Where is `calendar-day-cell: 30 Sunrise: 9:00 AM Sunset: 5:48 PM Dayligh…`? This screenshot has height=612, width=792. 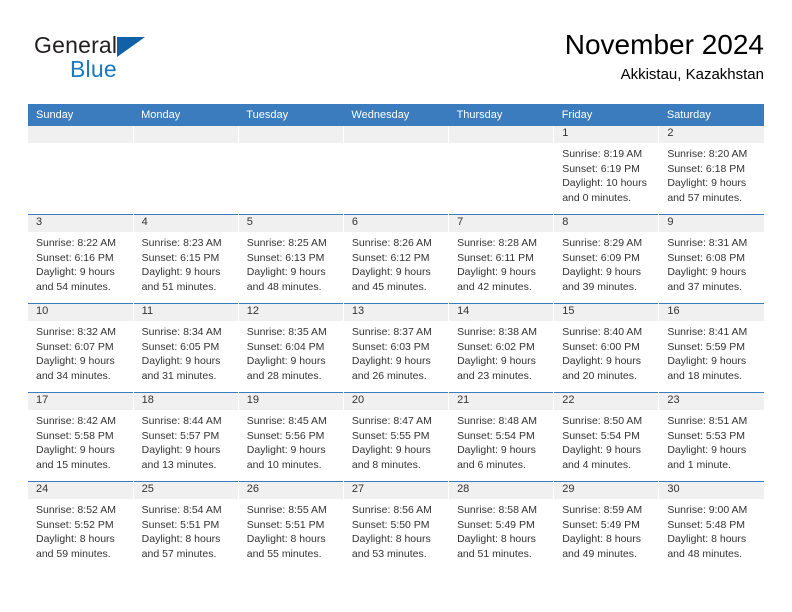
calendar-day-cell: 30 Sunrise: 9:00 AM Sunset: 5:48 PM Dayligh… is located at coordinates (711, 525).